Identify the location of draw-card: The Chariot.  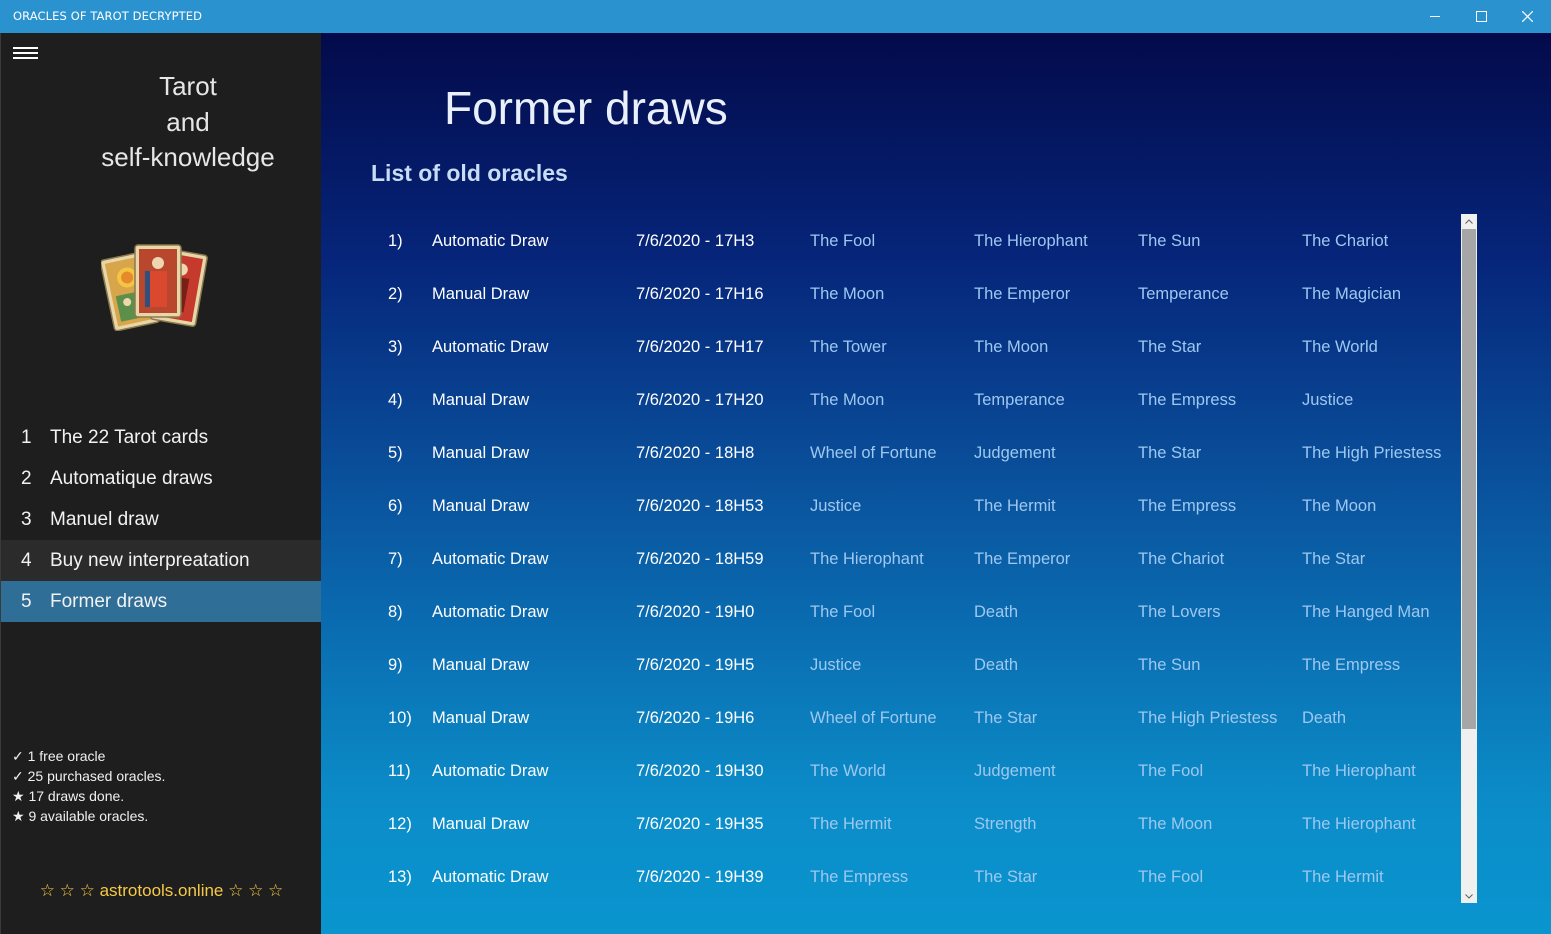
(1345, 241).